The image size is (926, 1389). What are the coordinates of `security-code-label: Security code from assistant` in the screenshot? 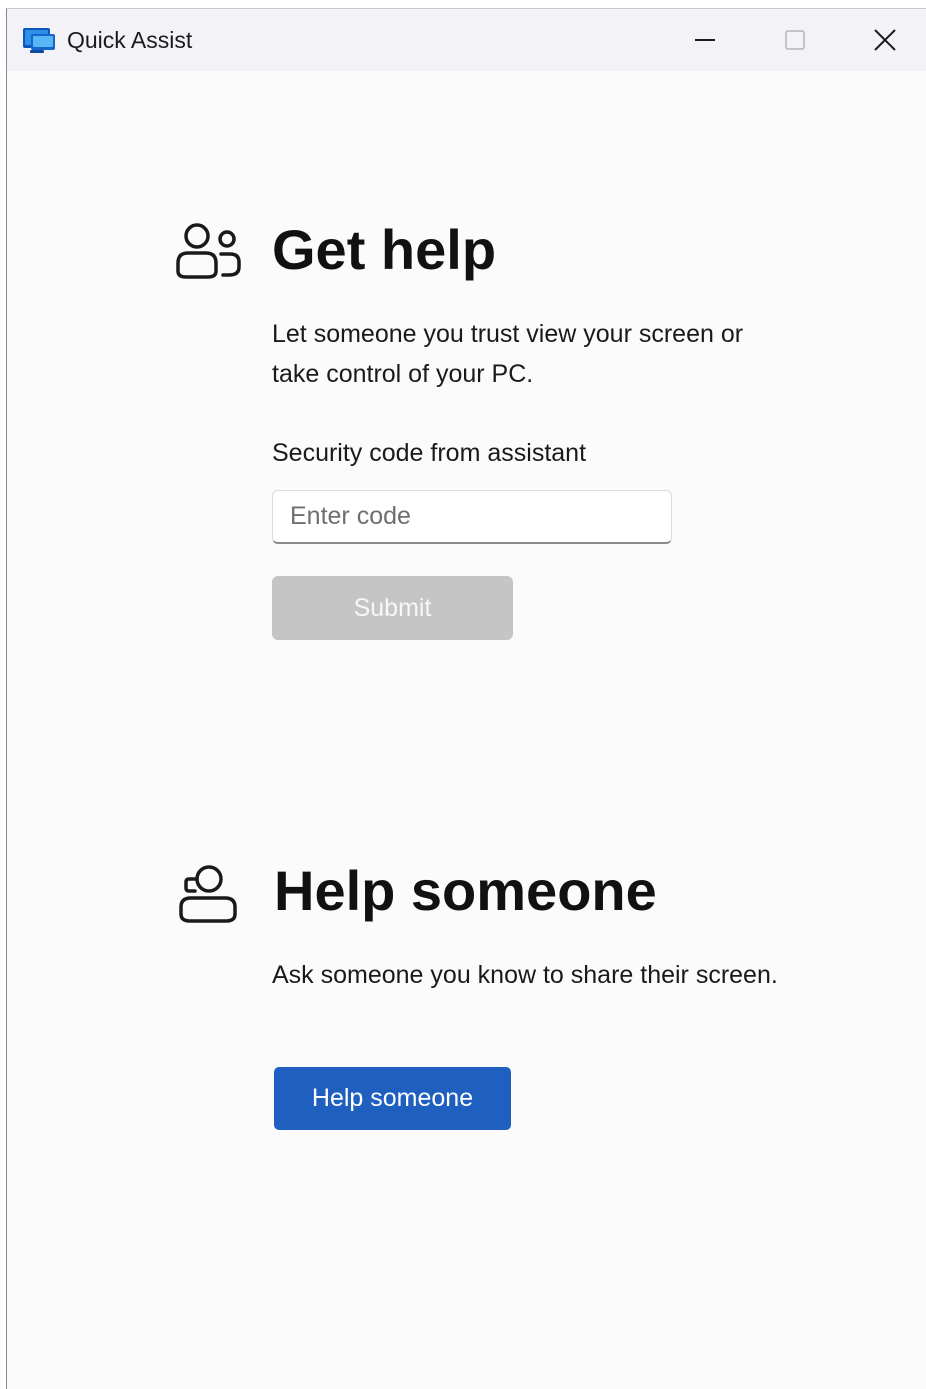 It's located at (429, 453).